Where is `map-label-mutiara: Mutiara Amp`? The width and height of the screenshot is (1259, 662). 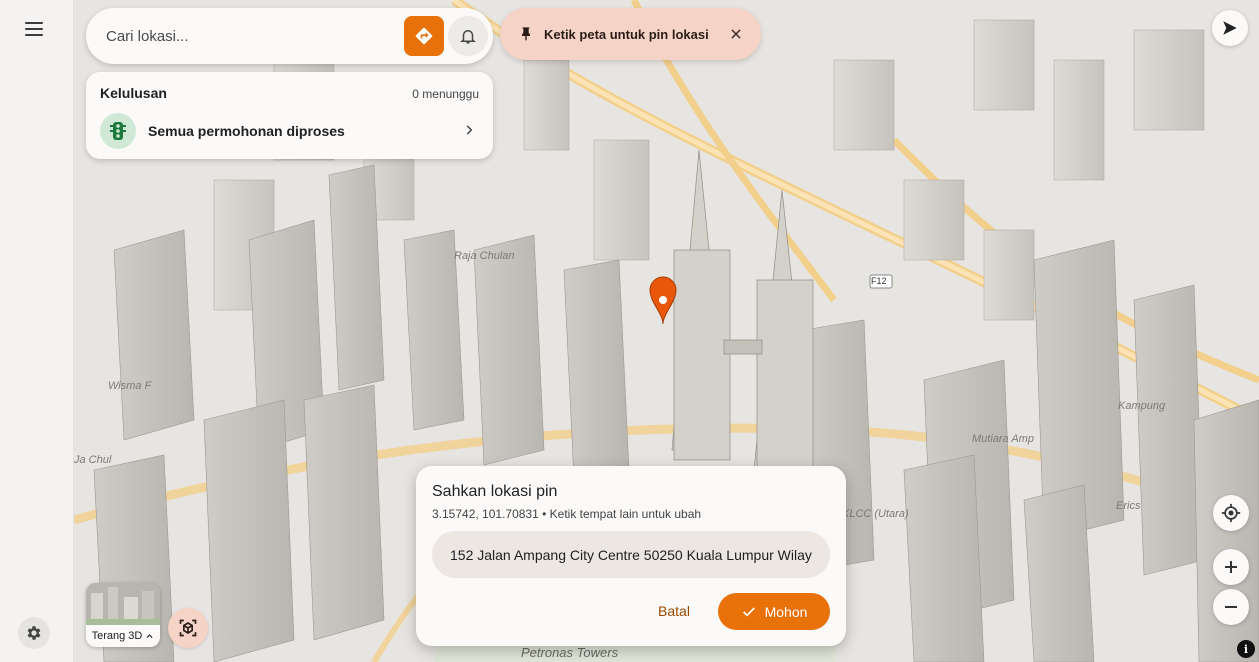
map-label-mutiara: Mutiara Amp is located at coordinates (1003, 439).